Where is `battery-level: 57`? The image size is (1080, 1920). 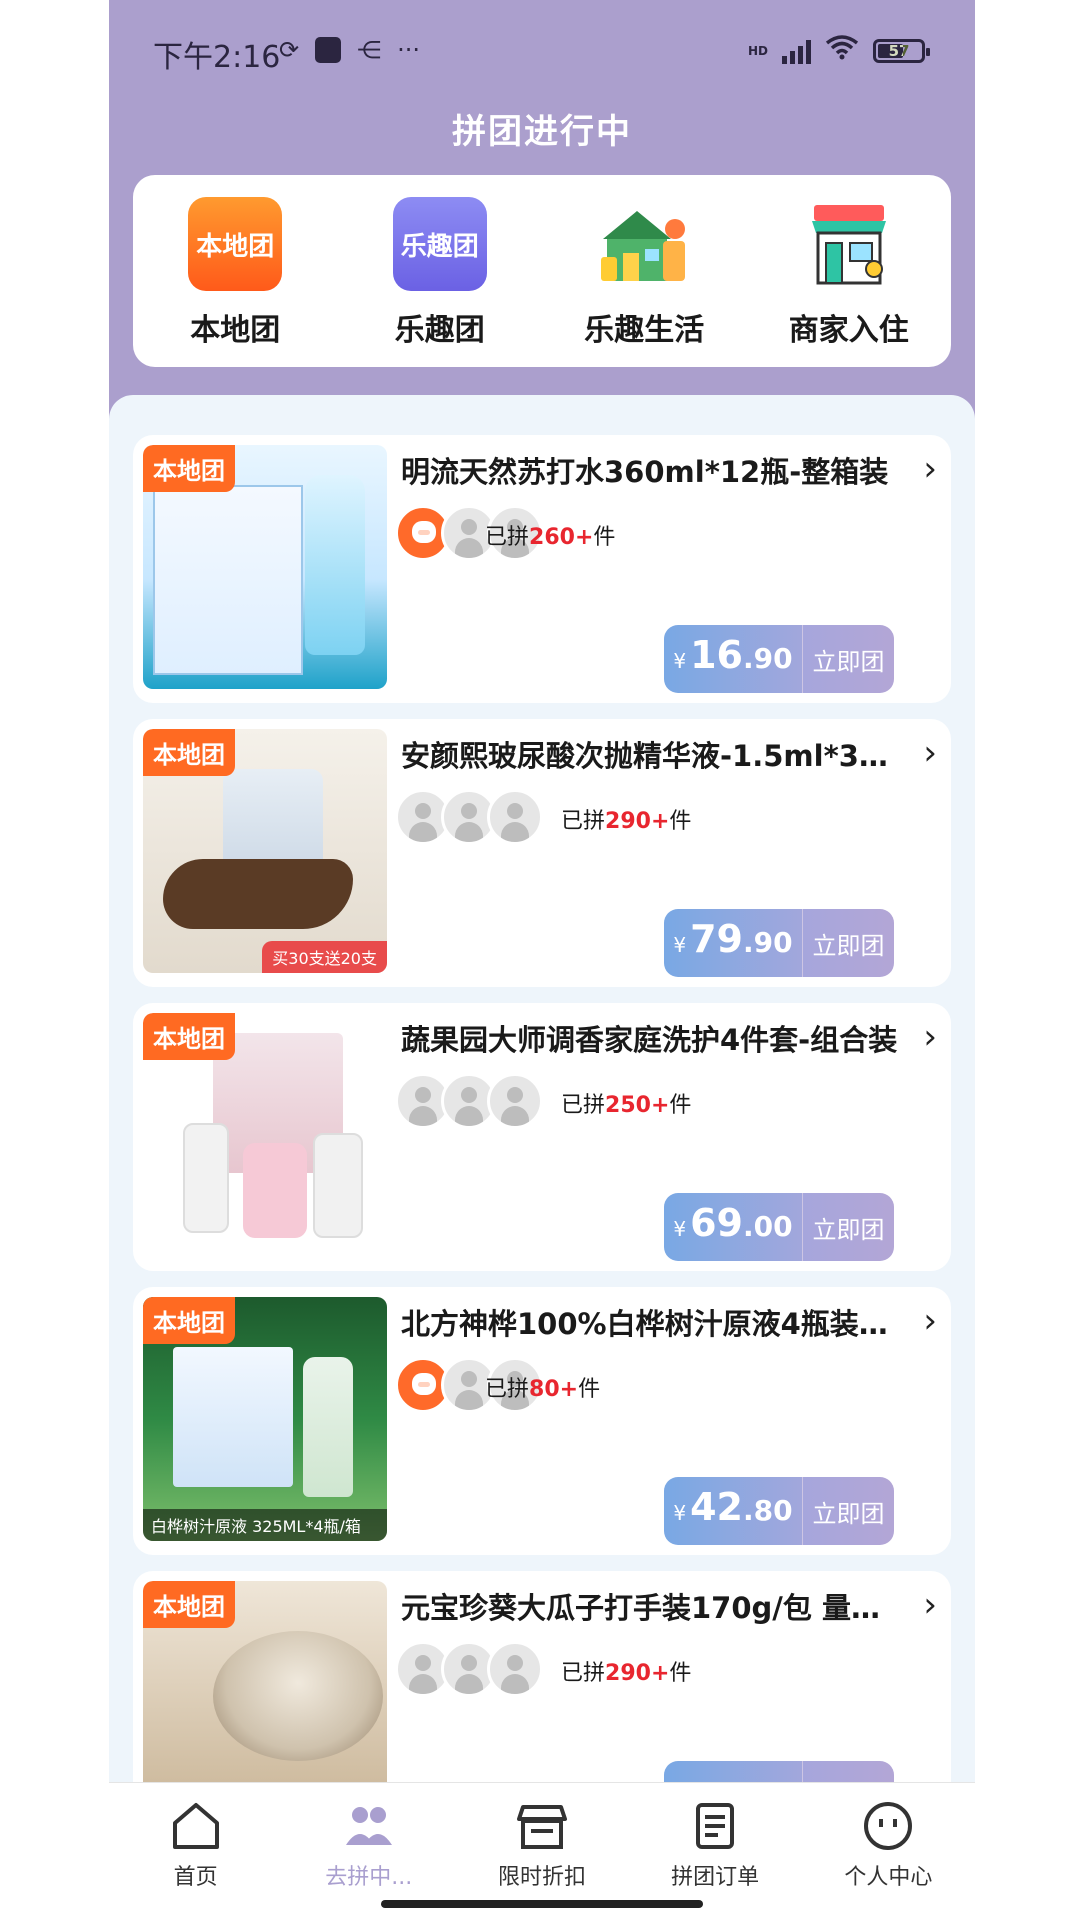
battery-level: 57 is located at coordinates (899, 50).